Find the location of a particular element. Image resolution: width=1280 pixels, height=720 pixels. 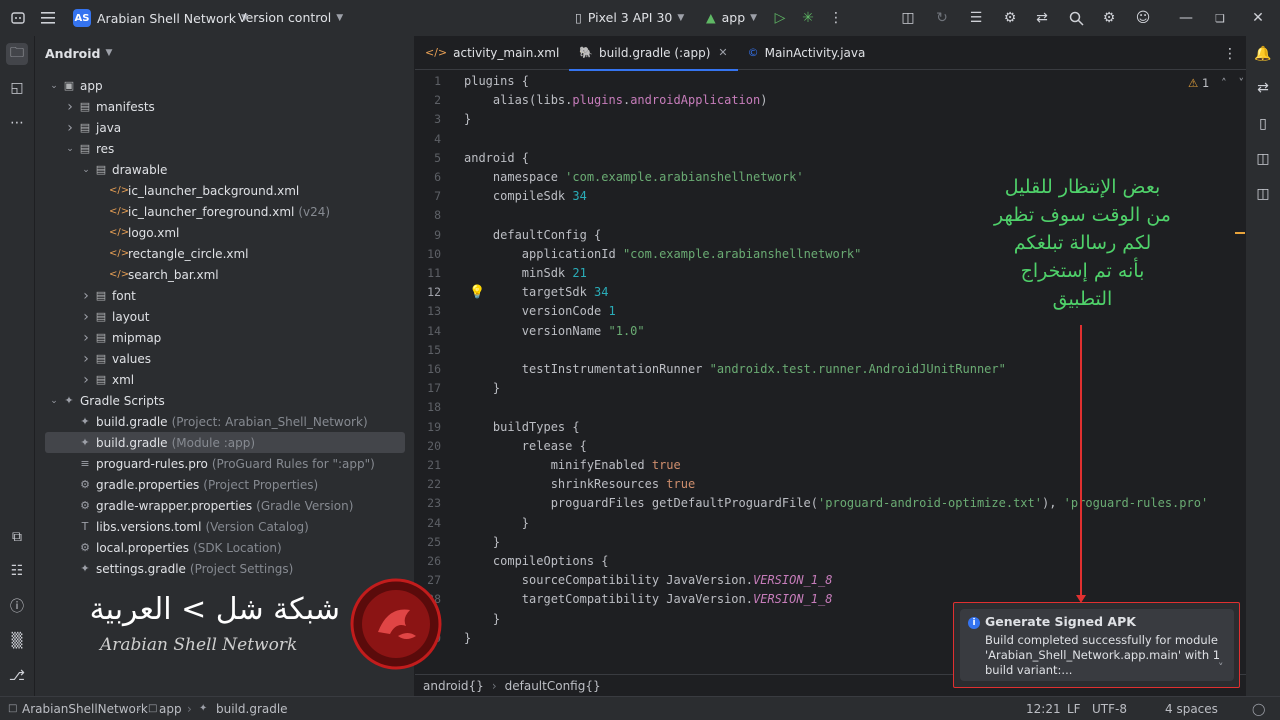

settings-icon: ⚙ is located at coordinates (1109, 18).